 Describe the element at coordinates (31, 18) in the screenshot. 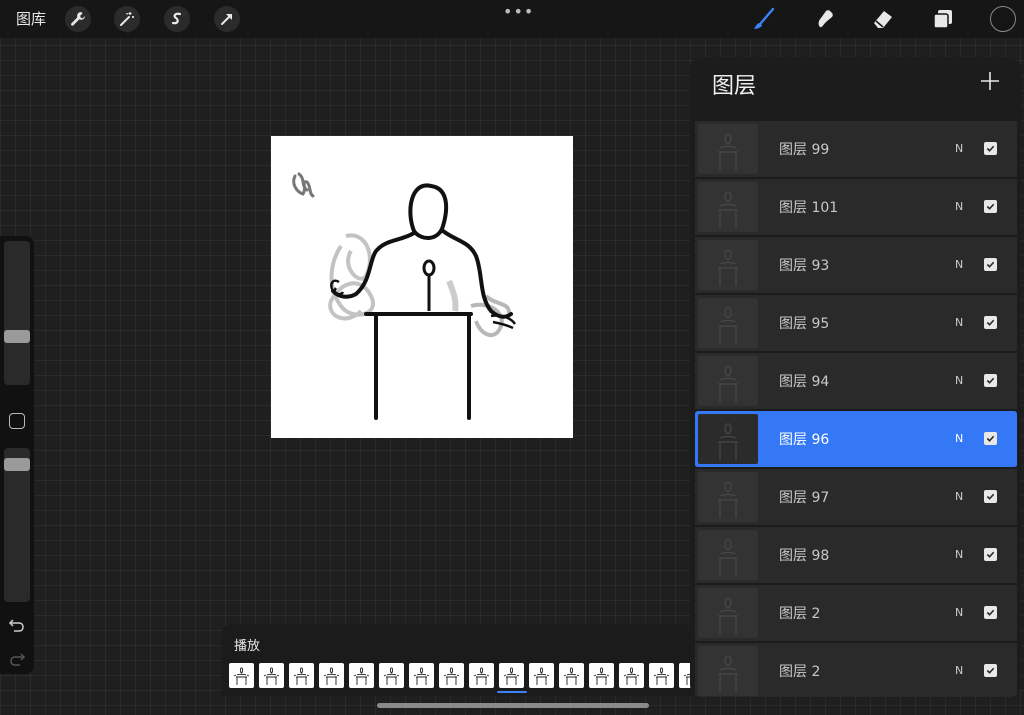

I see `gallery-button: 图库` at that location.